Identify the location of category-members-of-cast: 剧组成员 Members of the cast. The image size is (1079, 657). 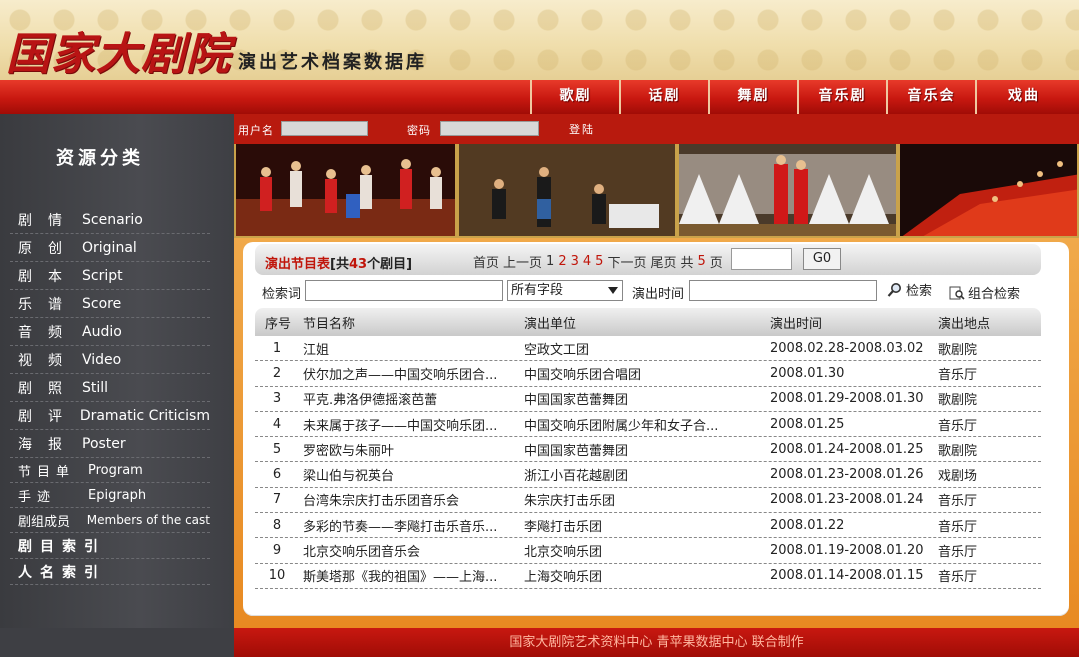
(110, 520).